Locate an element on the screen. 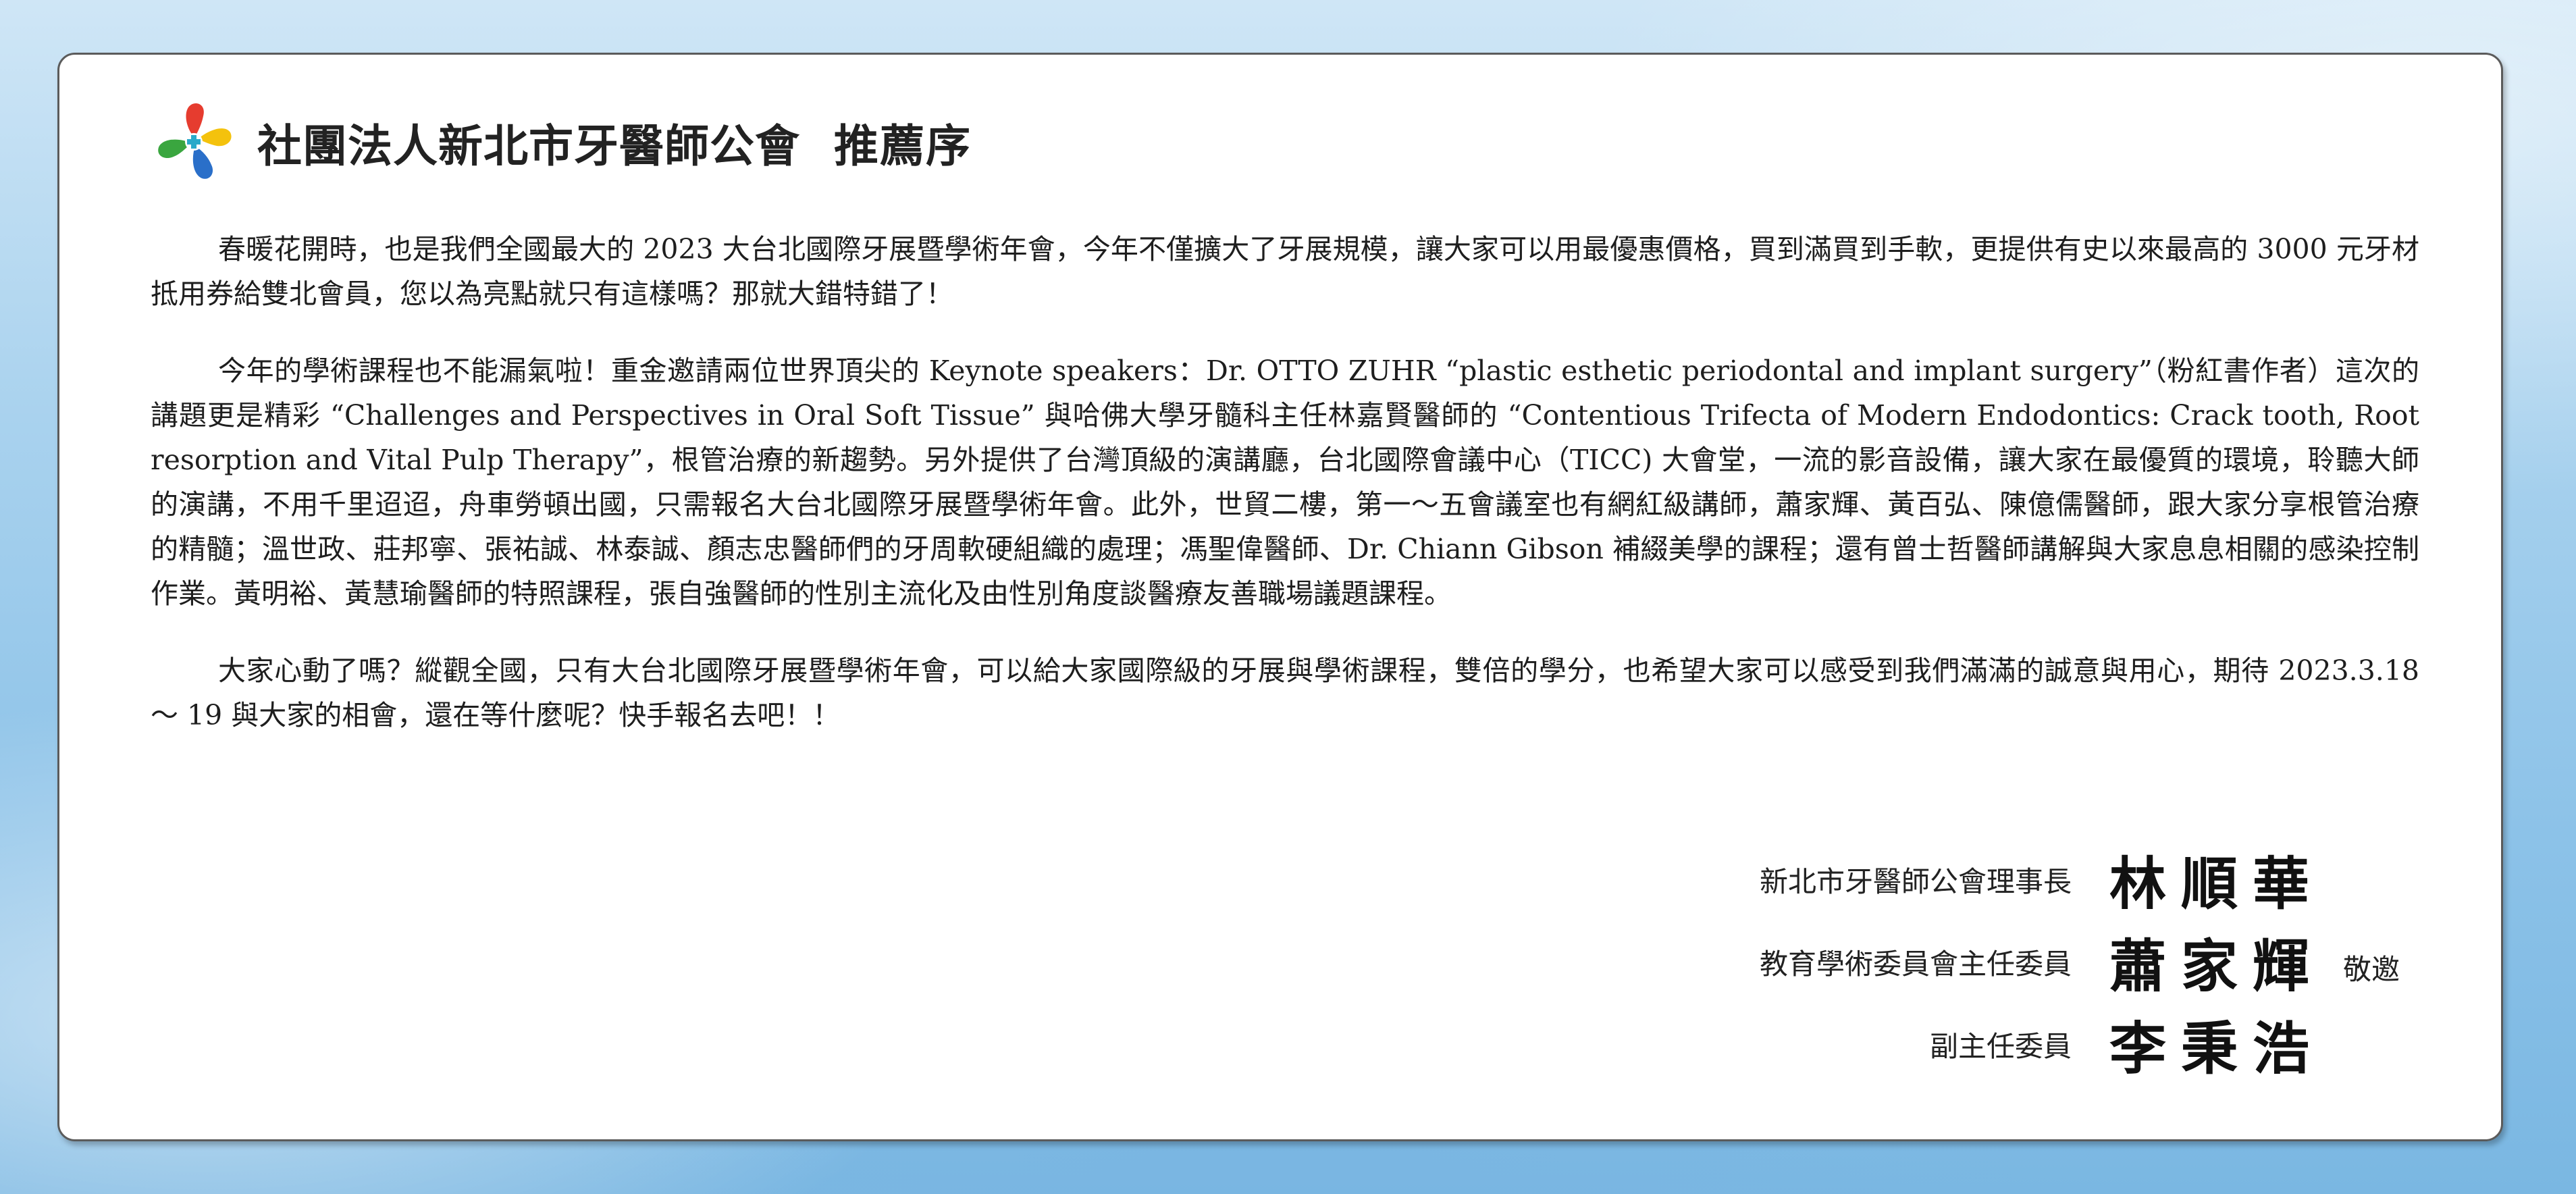 Image resolution: width=2576 pixels, height=1194 pixels. signer-title: 副主任委員 is located at coordinates (2000, 1046).